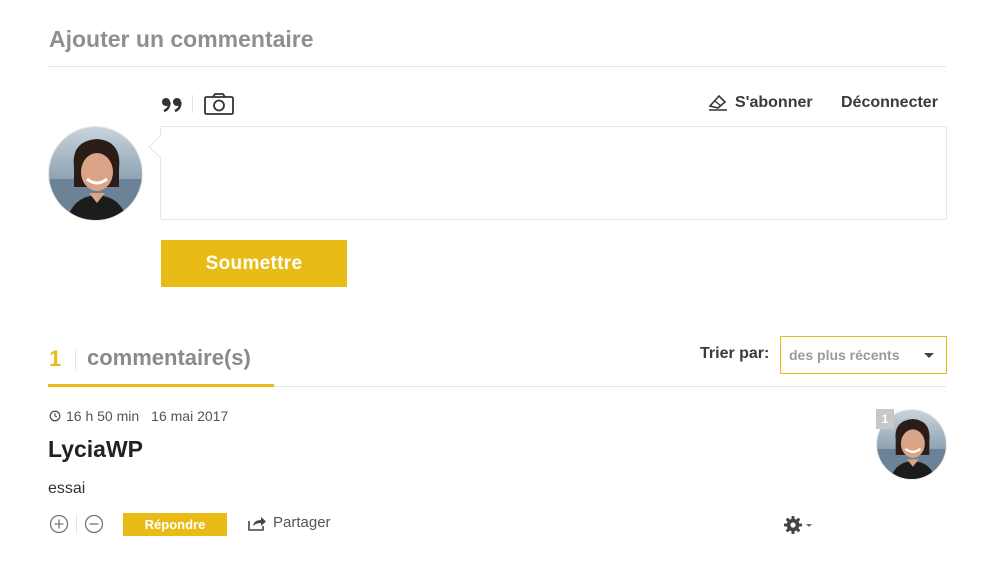 The width and height of the screenshot is (1000, 571). What do you see at coordinates (181, 39) in the screenshot?
I see `add-comment-title: Ajouter un commentaire` at bounding box center [181, 39].